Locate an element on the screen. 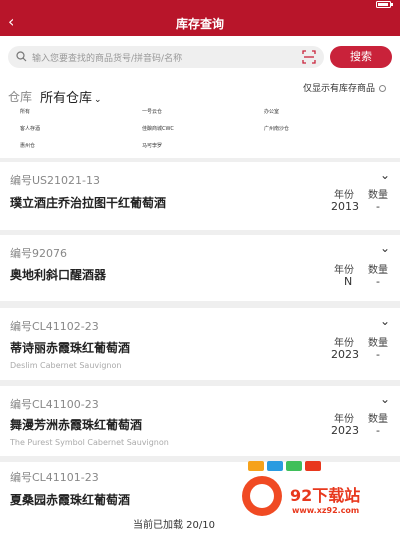 The width and height of the screenshot is (400, 534). battery-icon is located at coordinates (384, 4).